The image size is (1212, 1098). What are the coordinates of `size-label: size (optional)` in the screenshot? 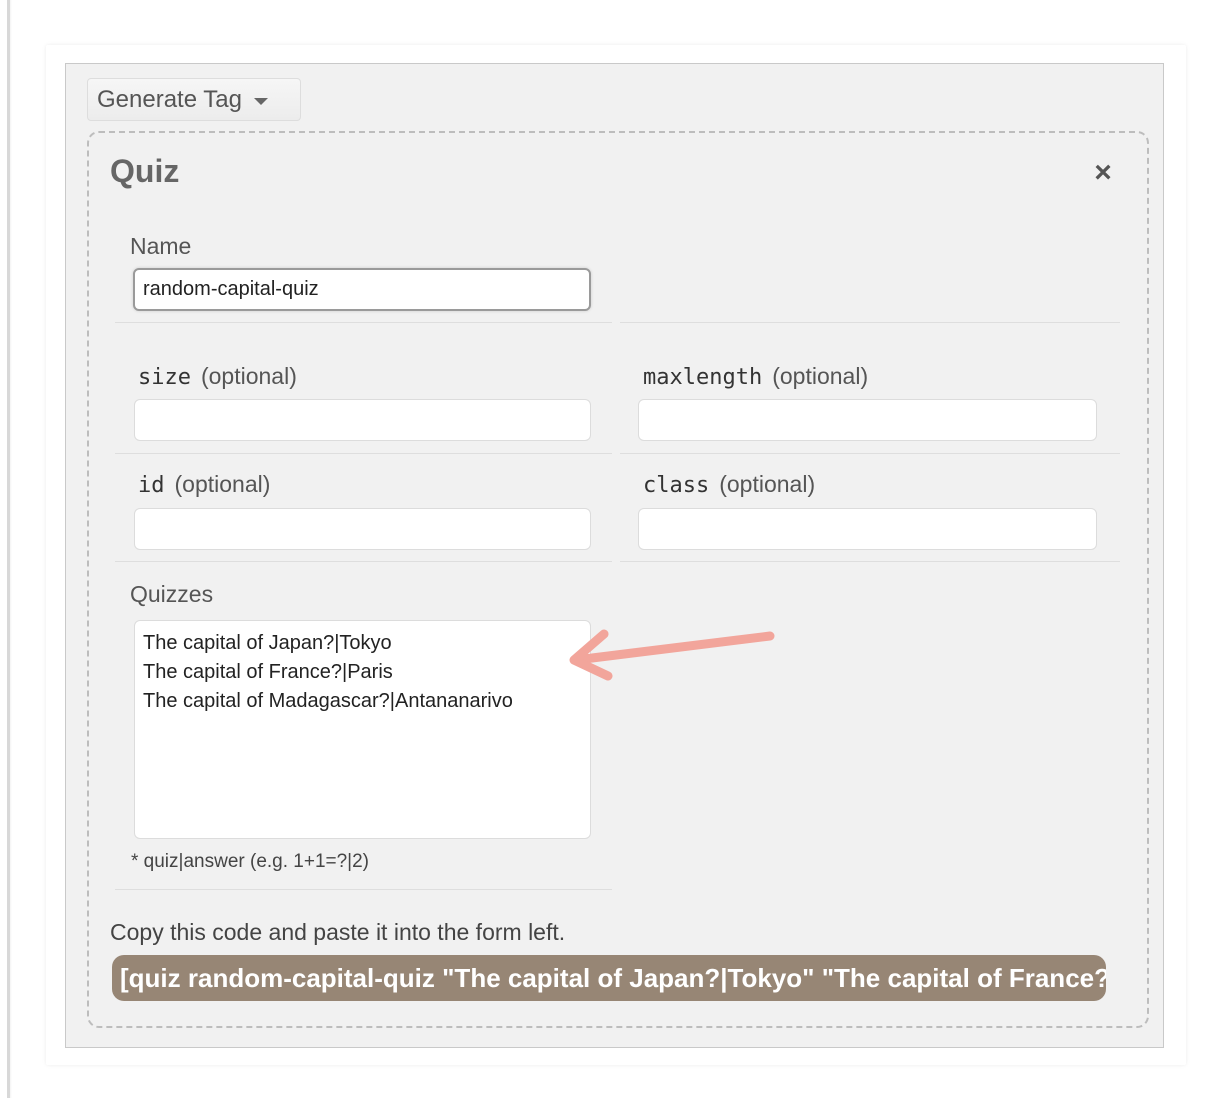 It's located at (217, 376).